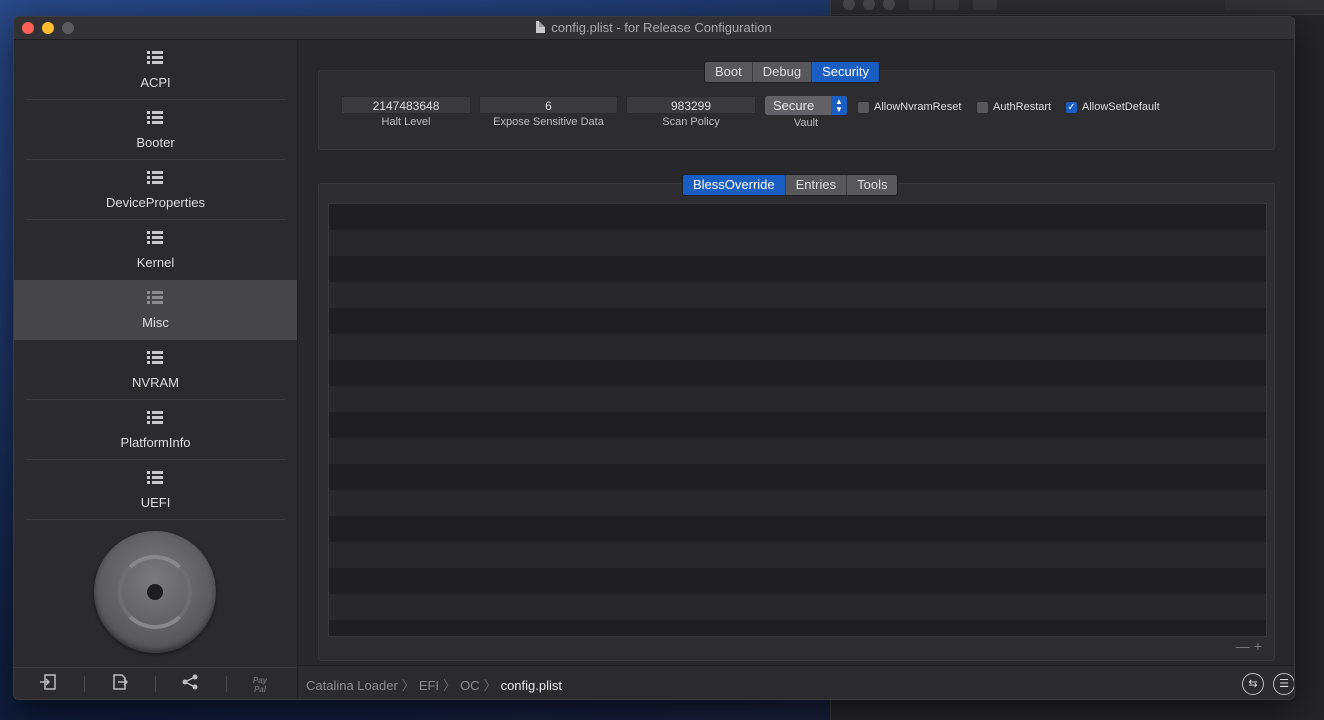 This screenshot has height=720, width=1324. What do you see at coordinates (872, 185) in the screenshot?
I see `tab-tools: Tools` at bounding box center [872, 185].